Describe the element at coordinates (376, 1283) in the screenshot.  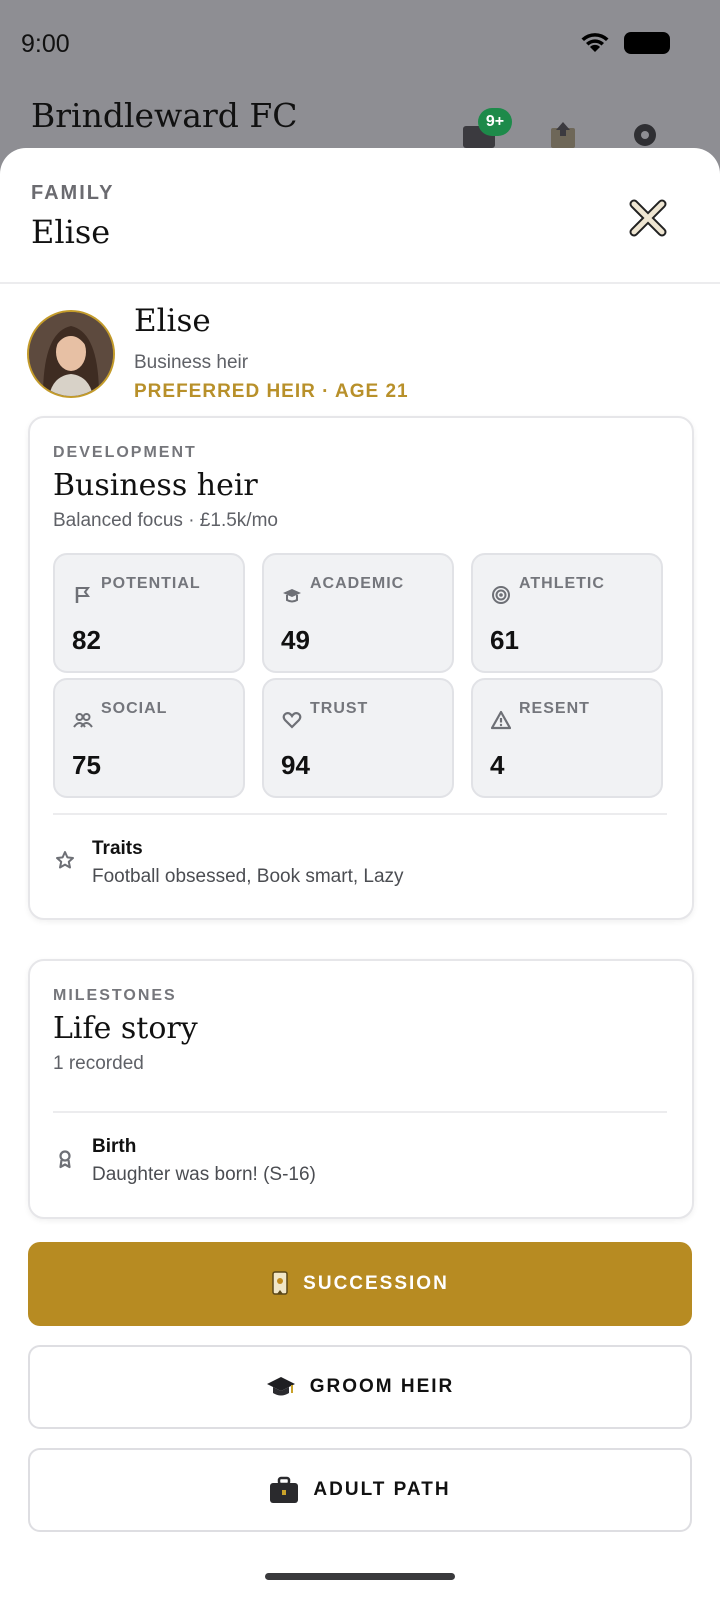
I see `succession-label: SUCCESSION` at that location.